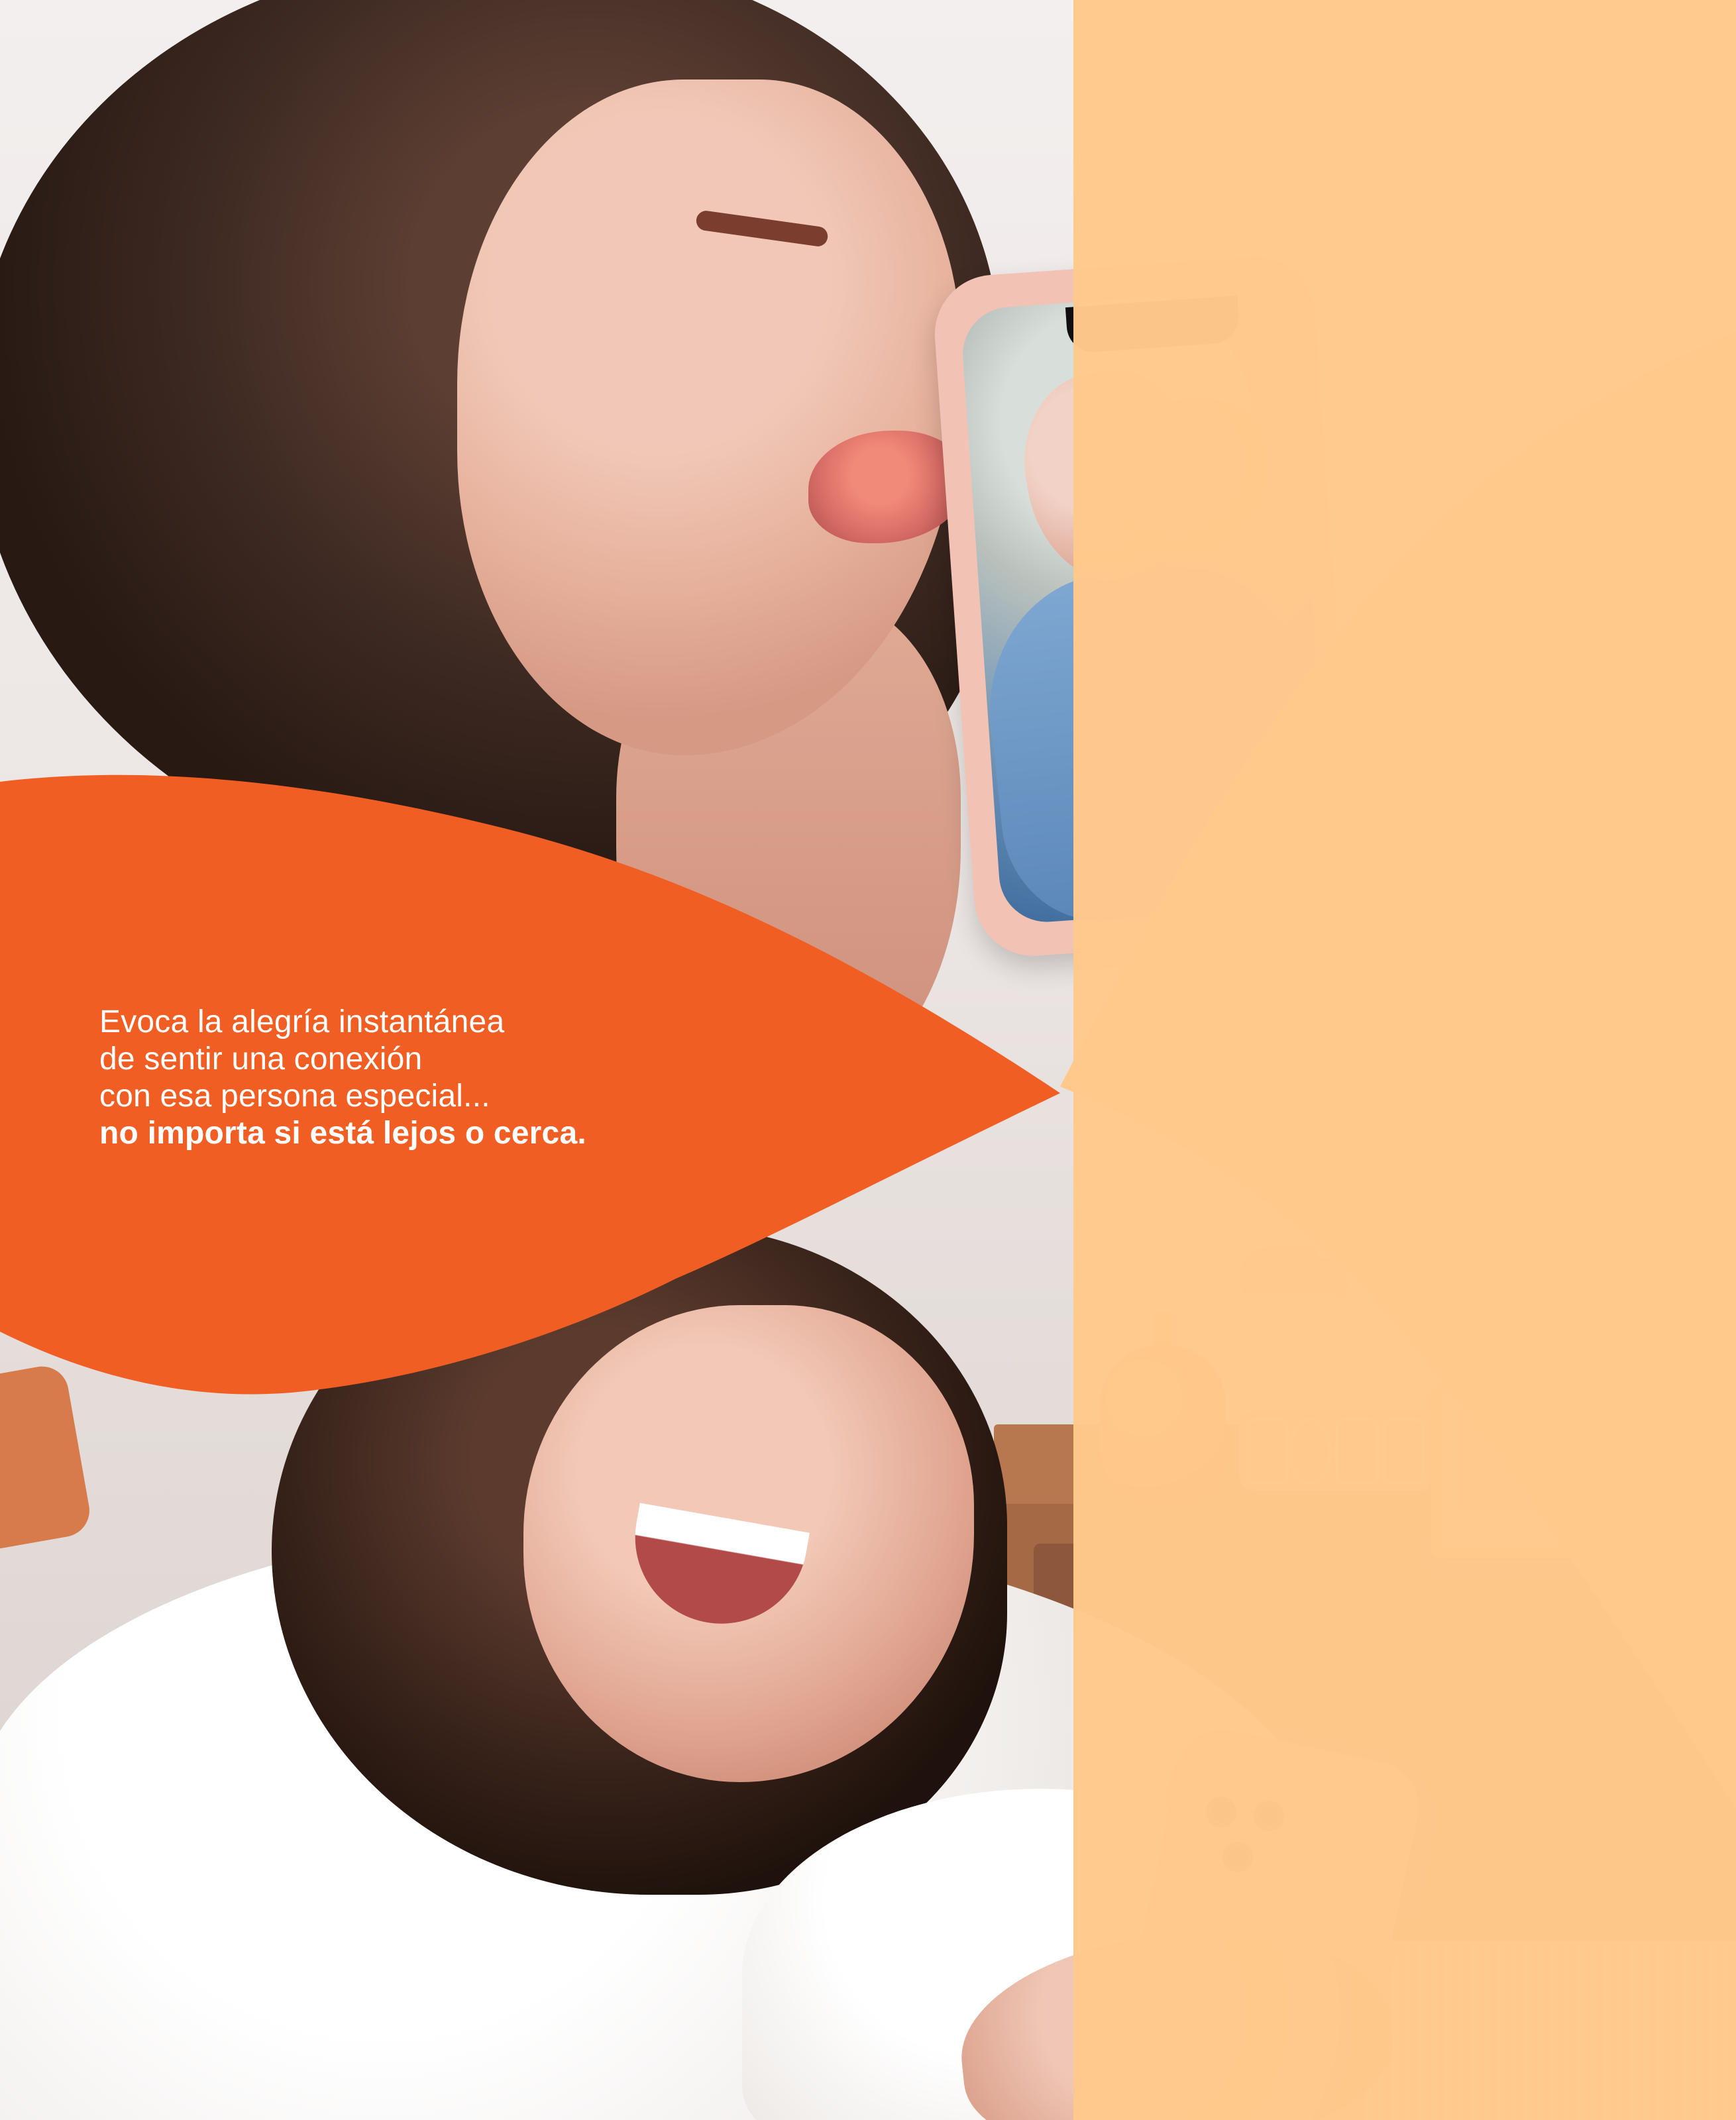 This screenshot has height=2120, width=1736. Describe the element at coordinates (342, 1133) in the screenshot. I see `copy-line-4: no importa si está lejos o cerca.` at that location.